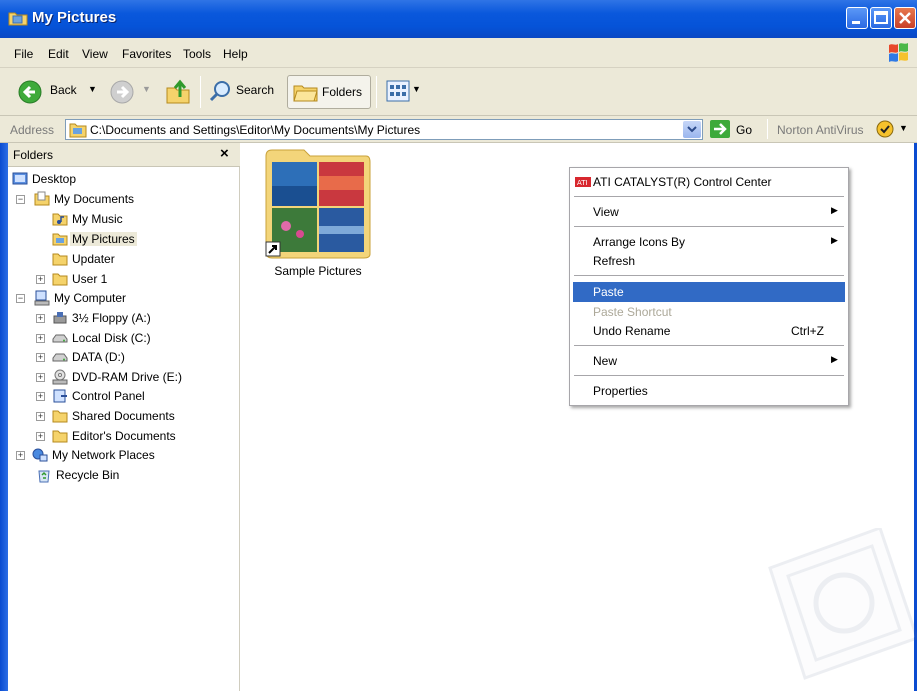  I want to click on forward-dropdown-icon: ▼, so click(146, 89).